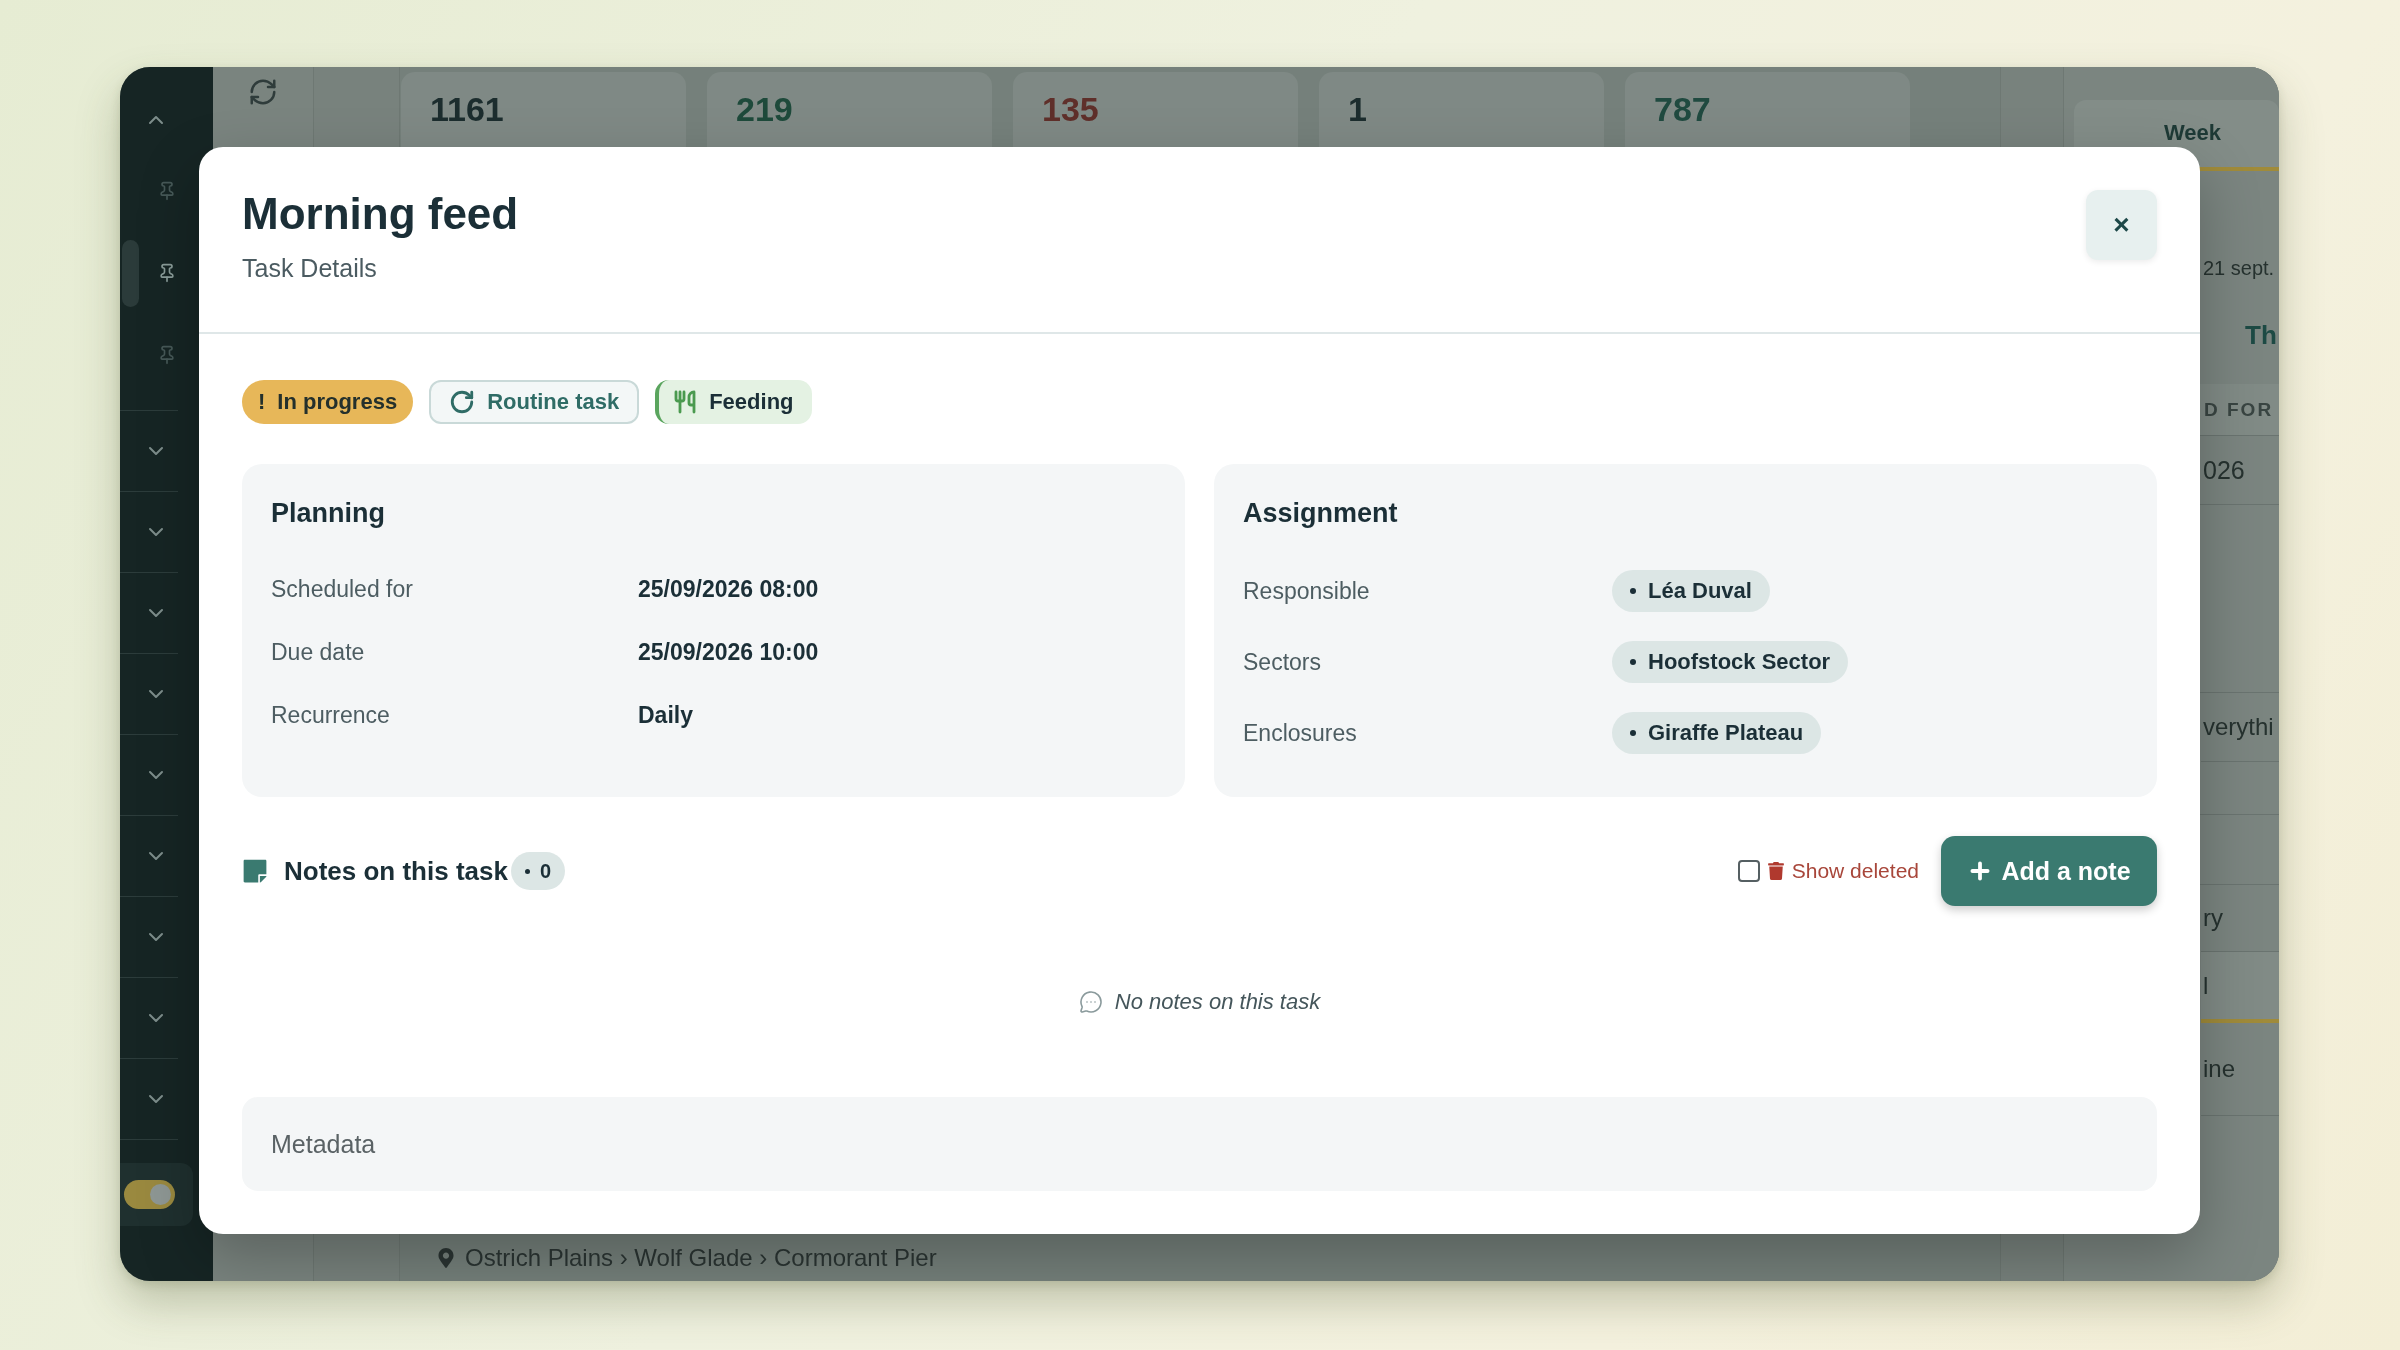 Image resolution: width=2400 pixels, height=1350 pixels. Describe the element at coordinates (467, 109) in the screenshot. I see `stat-value: 1161` at that location.